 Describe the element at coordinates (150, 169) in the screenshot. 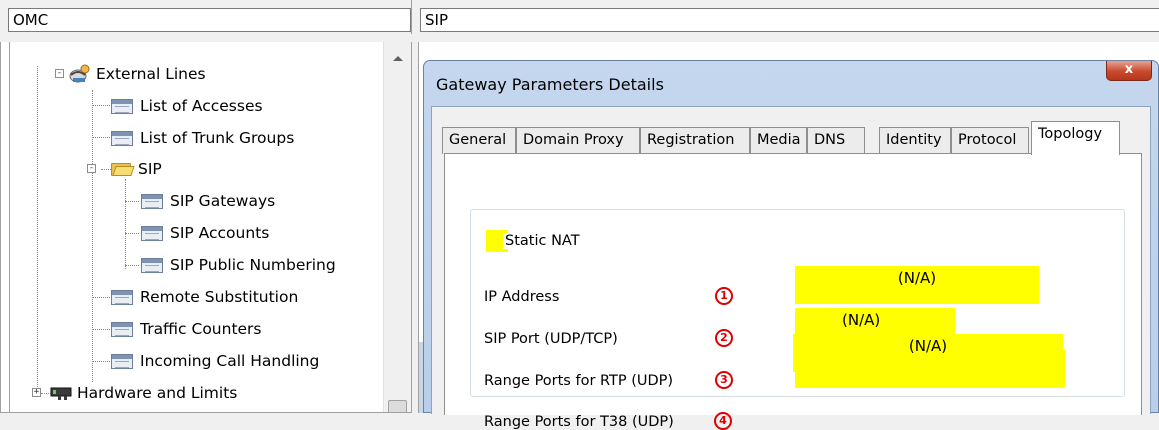

I see `tree-item-label: SIP` at that location.